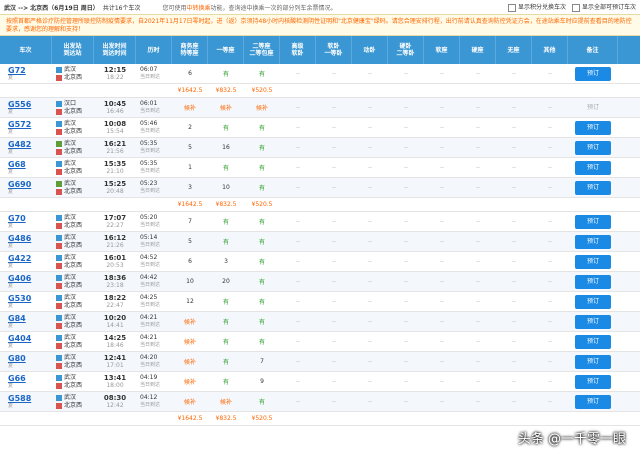 The height and width of the screenshot is (463, 640). What do you see at coordinates (115, 378) in the screenshot?
I see `departure-time: 13:41` at bounding box center [115, 378].